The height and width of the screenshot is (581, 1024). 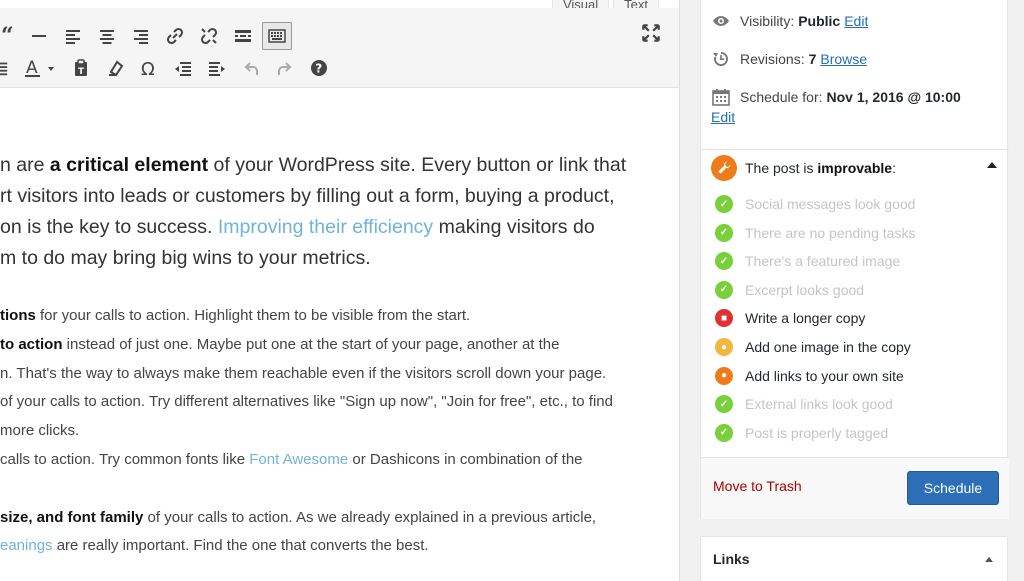 I want to click on paste-text-icon: T, so click(x=81, y=68).